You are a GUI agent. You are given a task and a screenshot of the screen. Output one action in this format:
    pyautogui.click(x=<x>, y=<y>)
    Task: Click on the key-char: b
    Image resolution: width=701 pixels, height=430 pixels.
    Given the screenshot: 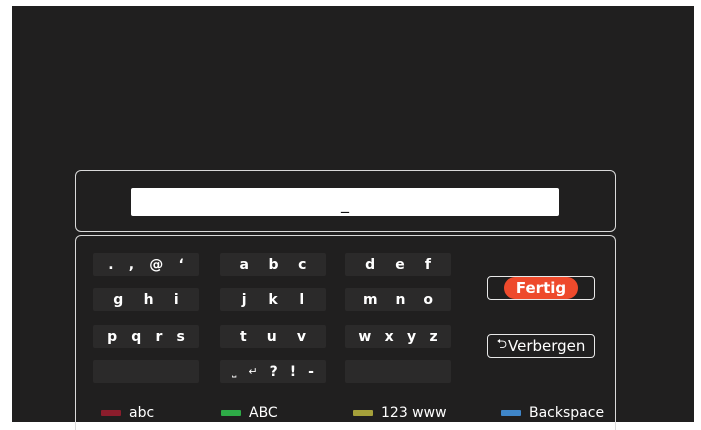 What is the action you would take?
    pyautogui.click(x=273, y=264)
    